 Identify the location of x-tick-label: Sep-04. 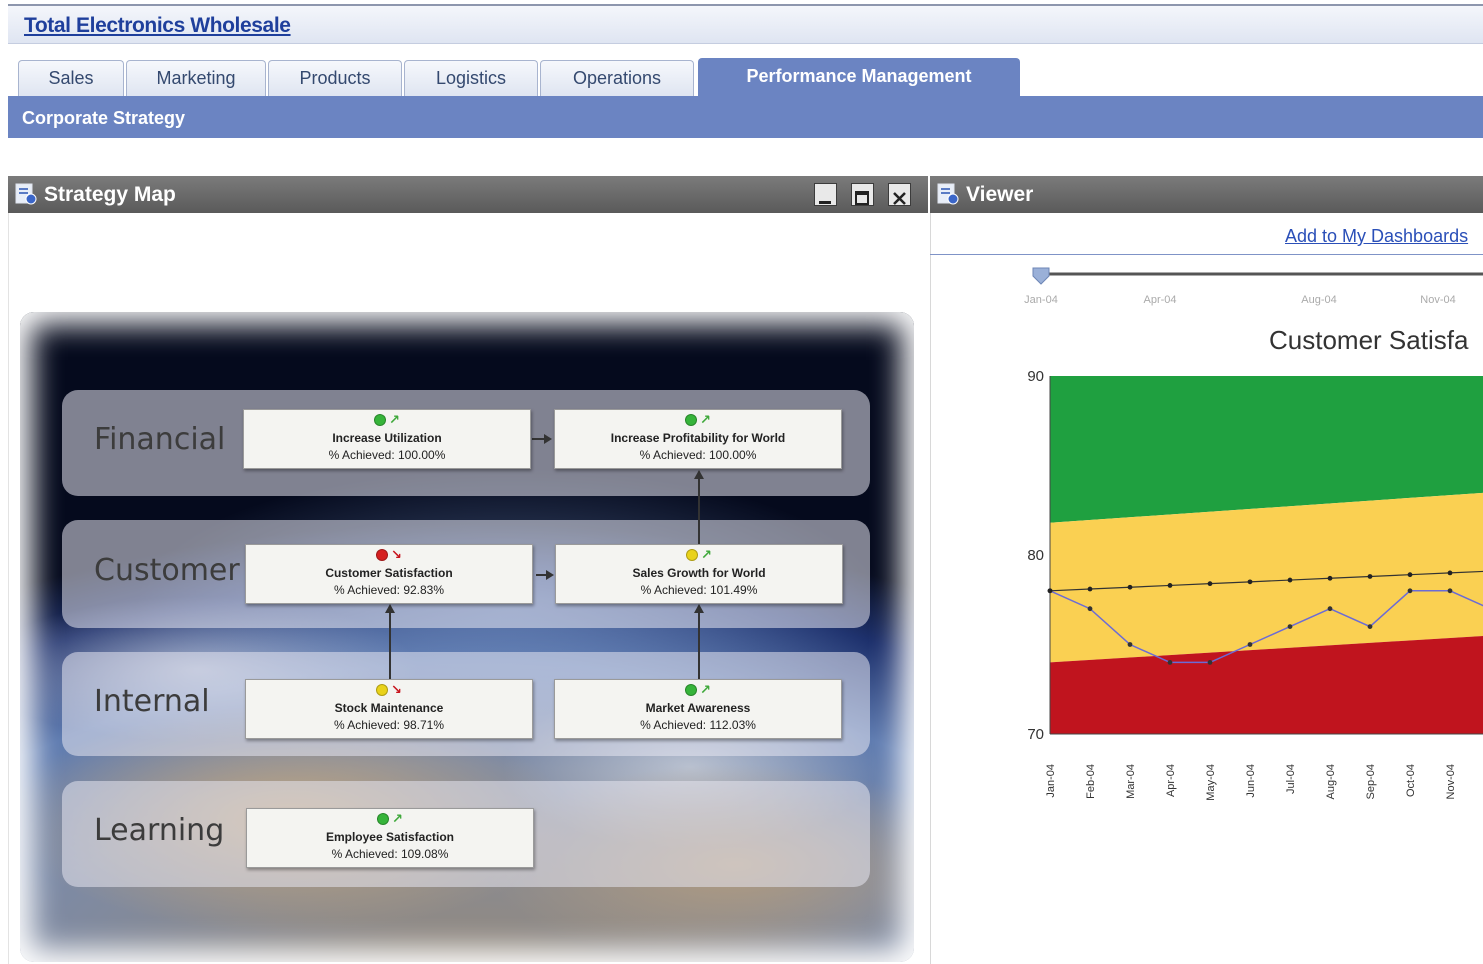
(1371, 781).